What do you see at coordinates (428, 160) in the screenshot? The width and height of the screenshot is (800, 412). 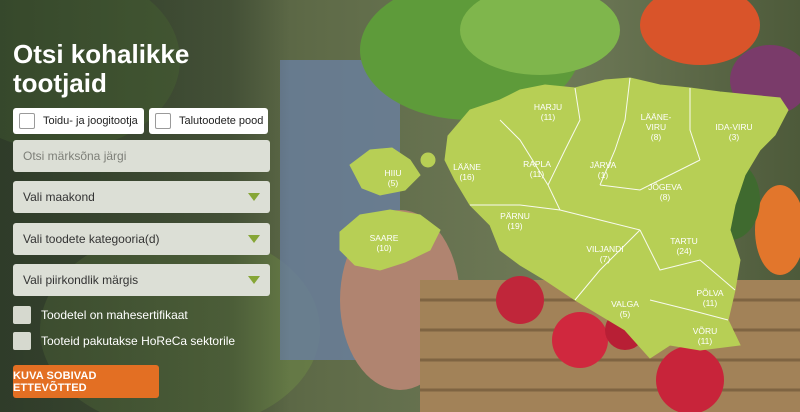 I see `muhu-island-shape` at bounding box center [428, 160].